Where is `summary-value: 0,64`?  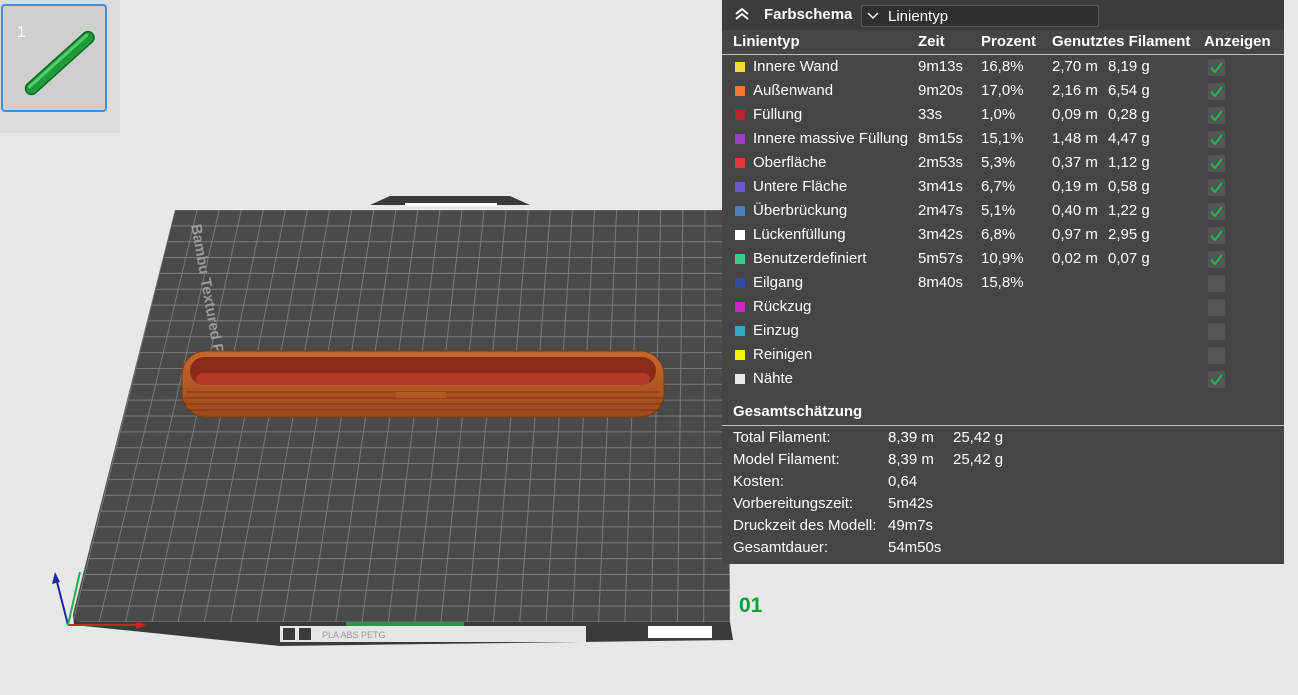
summary-value: 0,64 is located at coordinates (903, 481).